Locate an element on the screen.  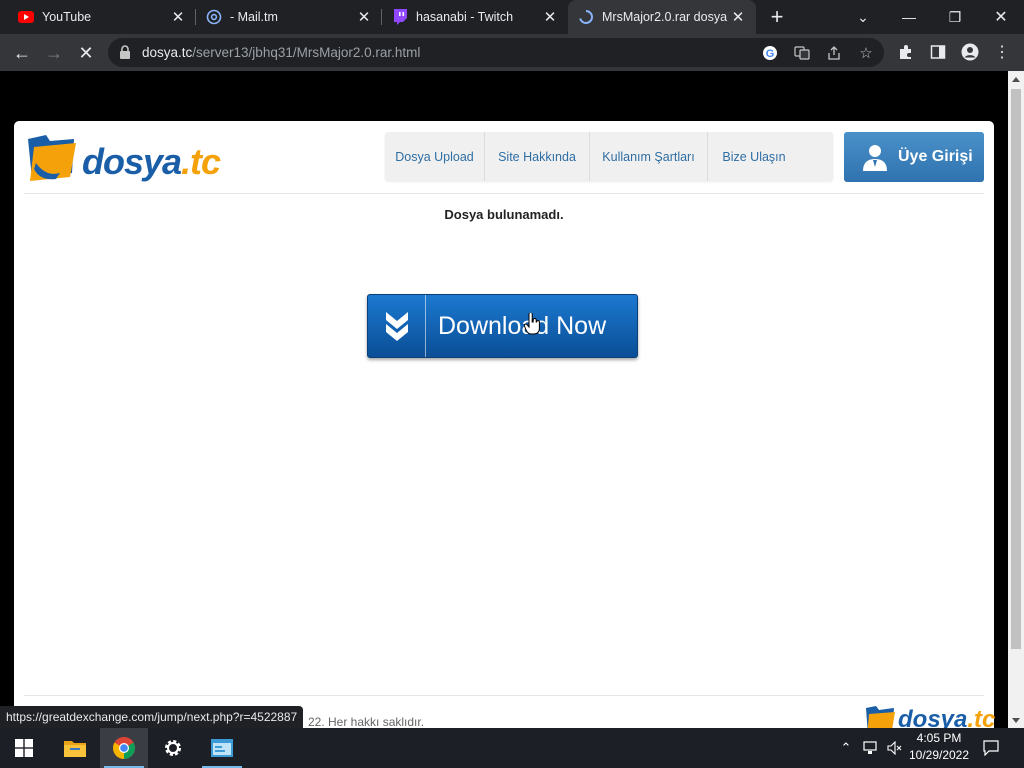
tab-twitch: hasanabi - Twitch ✕ is located at coordinates (475, 17).